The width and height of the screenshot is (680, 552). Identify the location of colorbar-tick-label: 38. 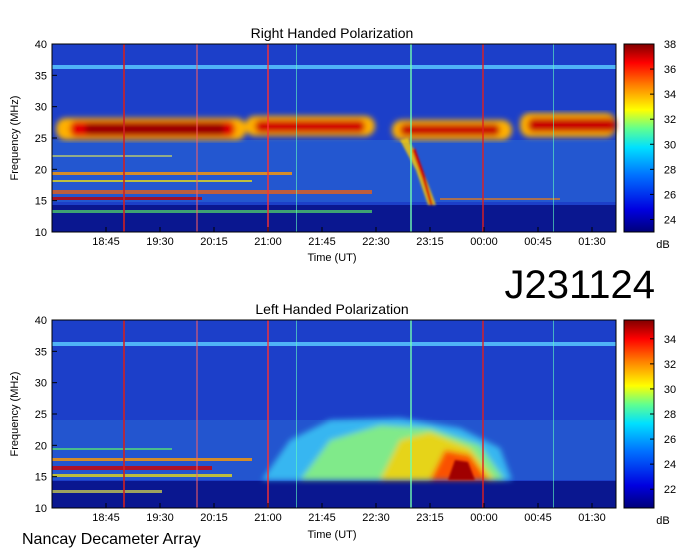
(670, 45).